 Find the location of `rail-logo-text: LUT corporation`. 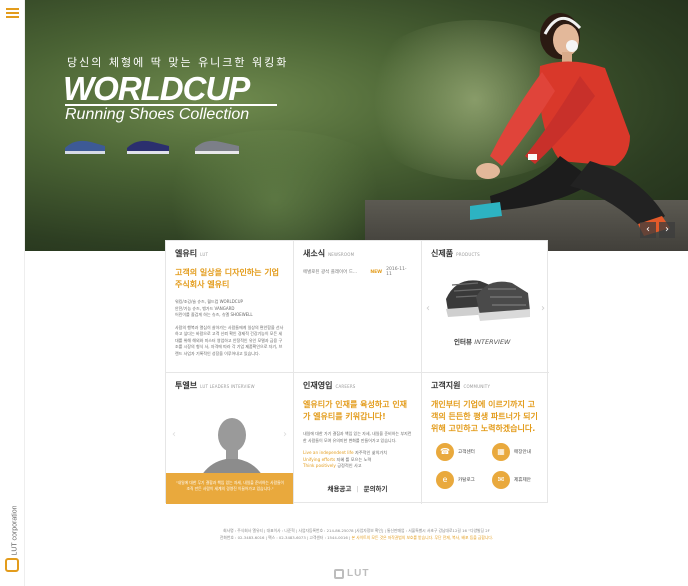

rail-logo-text: LUT corporation is located at coordinates (15, 530).